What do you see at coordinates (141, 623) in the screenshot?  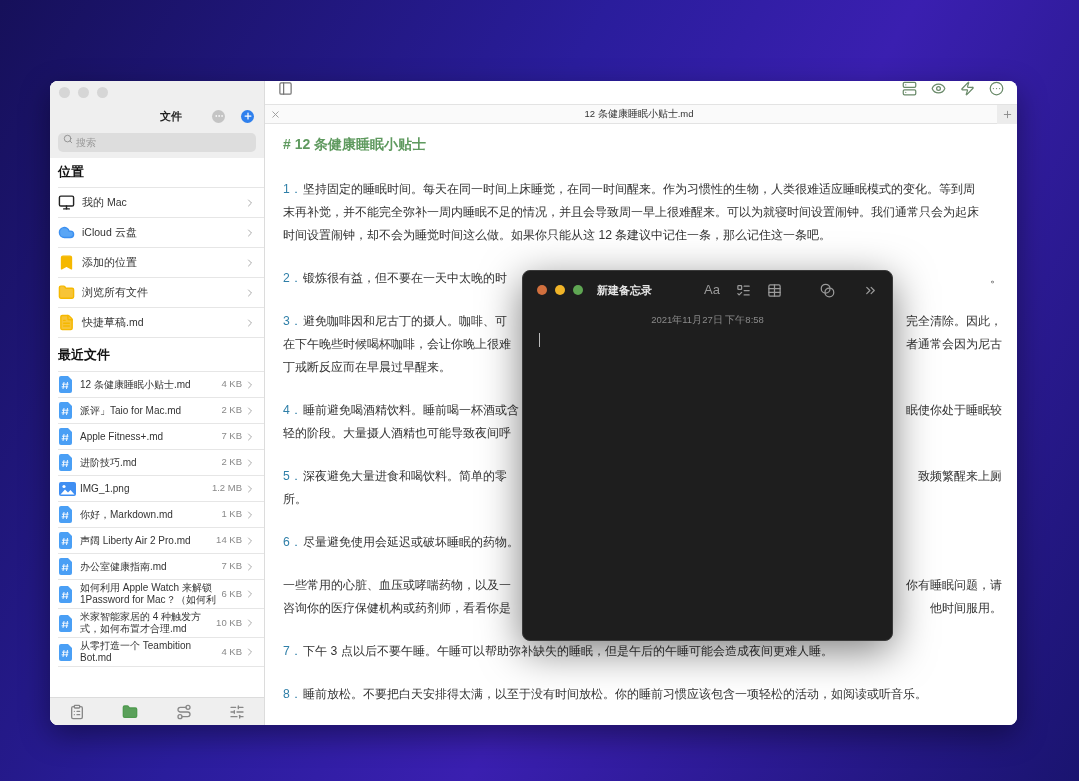 I see `file-name: 米家智能家居的 4 种触发方式，如何布置才合理.md` at bounding box center [141, 623].